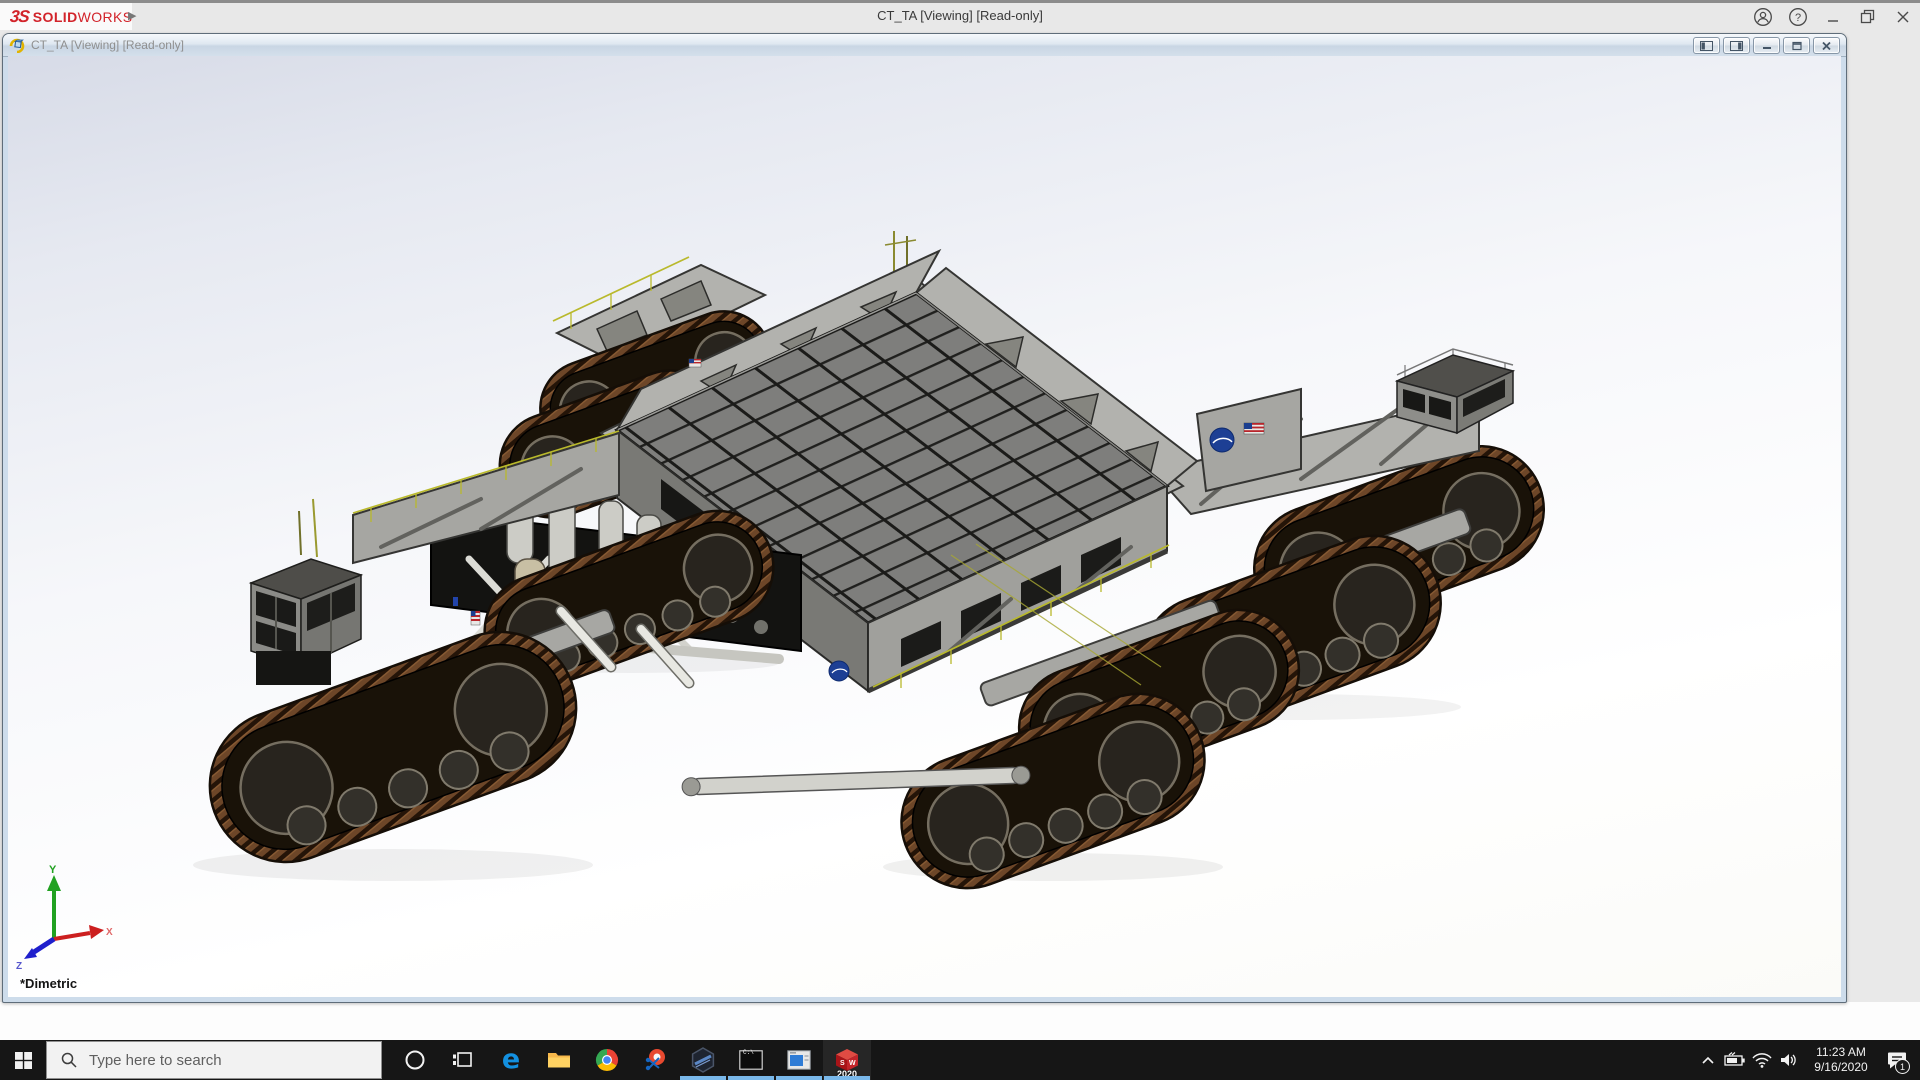 The width and height of the screenshot is (1920, 1080). I want to click on taskbar-clock: 11:23 AM 9/16/2020, so click(1841, 1060).